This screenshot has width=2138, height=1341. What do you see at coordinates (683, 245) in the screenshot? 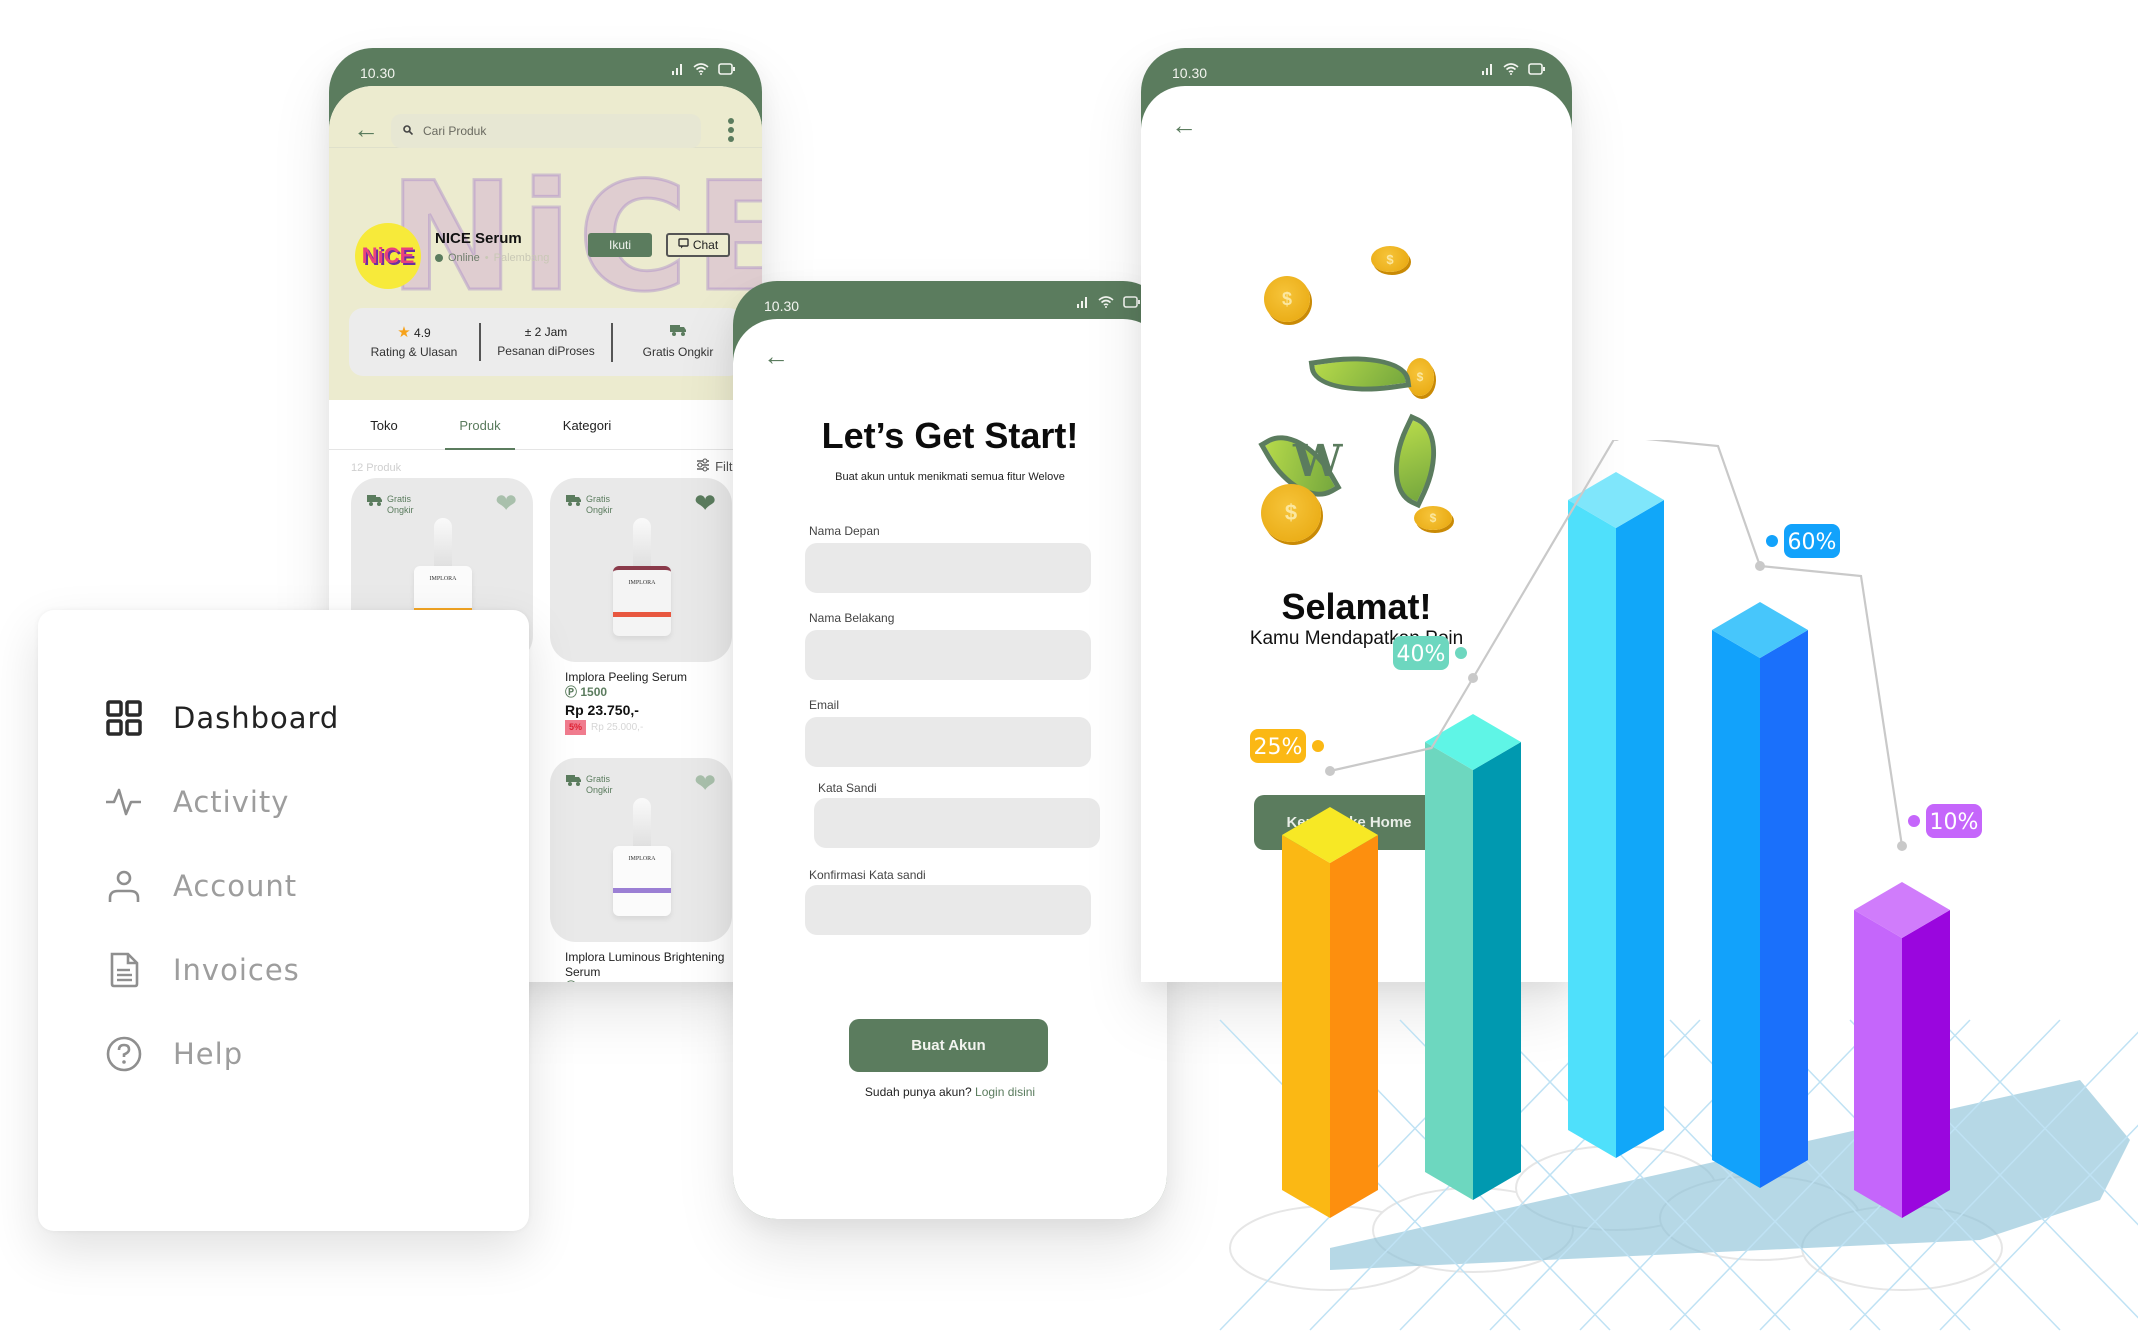
I see `chat-icon` at bounding box center [683, 245].